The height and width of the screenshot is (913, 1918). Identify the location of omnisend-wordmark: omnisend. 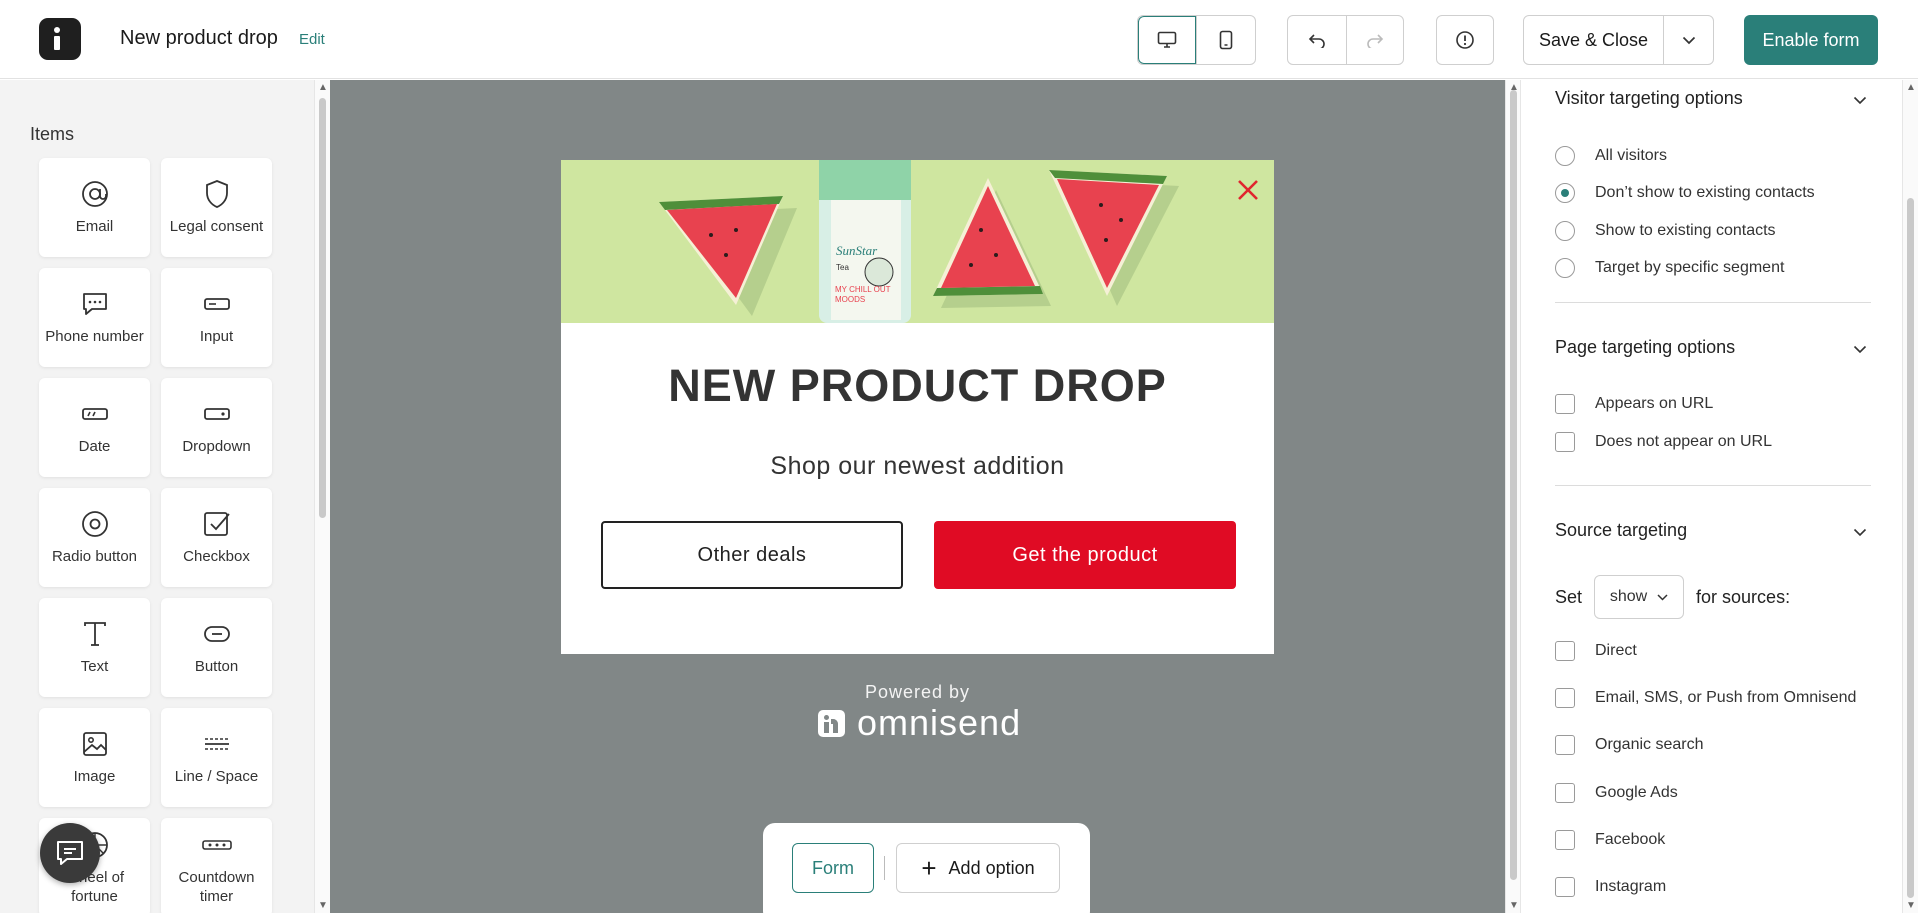
(939, 722).